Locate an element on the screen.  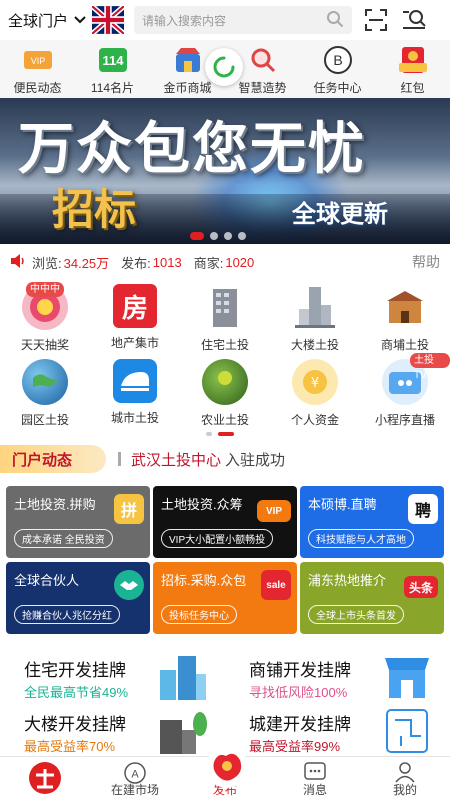
category-agriculture: 农业土投 is located at coordinates (225, 396).